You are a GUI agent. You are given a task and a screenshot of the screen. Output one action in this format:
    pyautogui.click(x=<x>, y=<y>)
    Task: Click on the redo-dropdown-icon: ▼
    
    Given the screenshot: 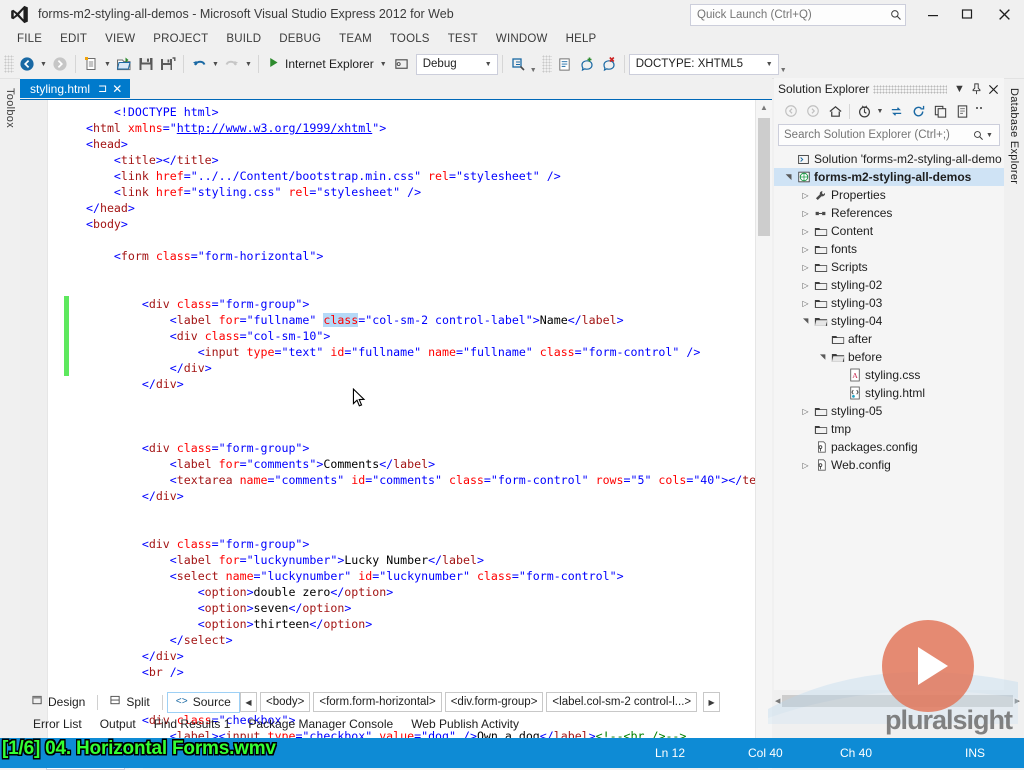 What is the action you would take?
    pyautogui.click(x=248, y=64)
    